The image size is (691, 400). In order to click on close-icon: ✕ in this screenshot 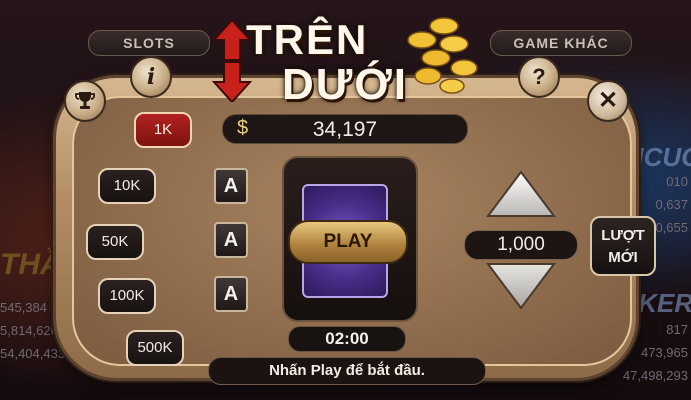, I will do `click(608, 100)`.